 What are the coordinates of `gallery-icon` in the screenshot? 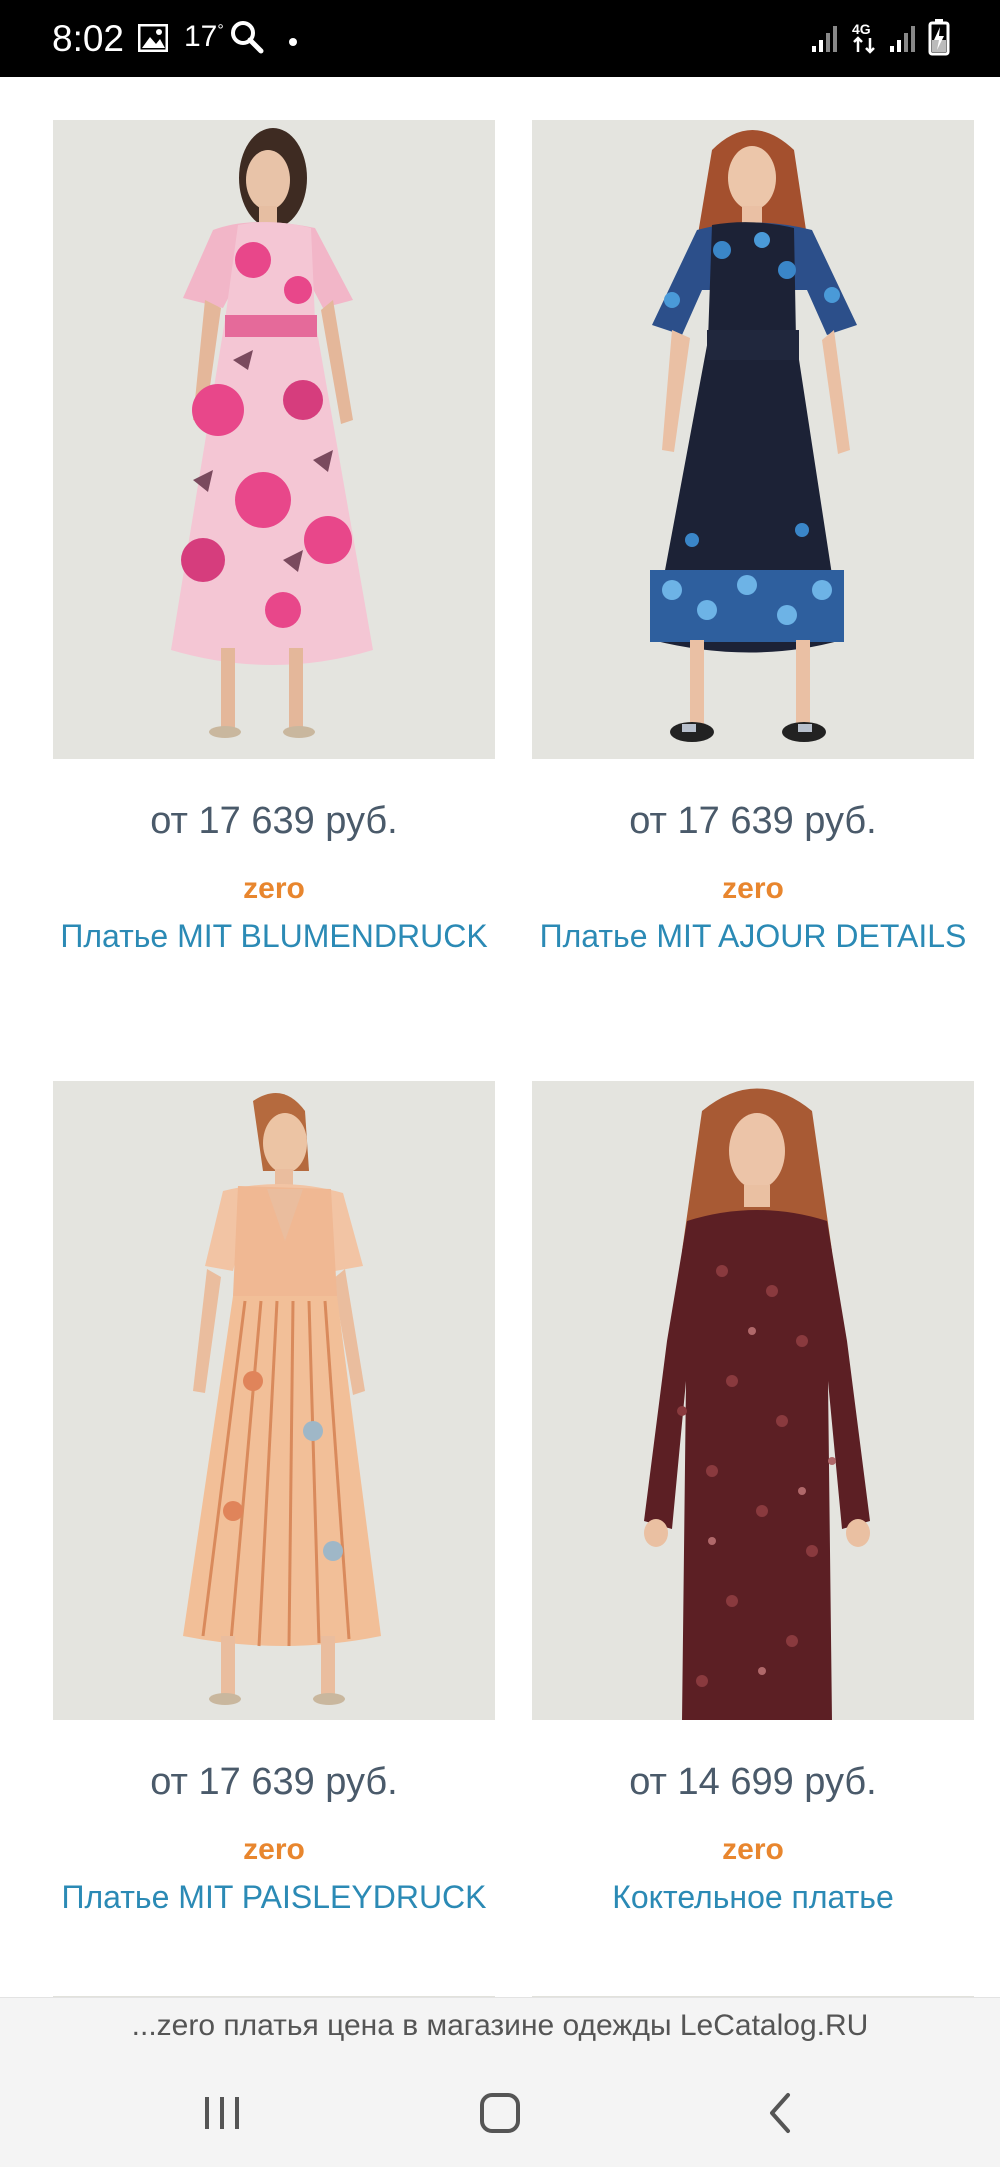 It's located at (153, 40).